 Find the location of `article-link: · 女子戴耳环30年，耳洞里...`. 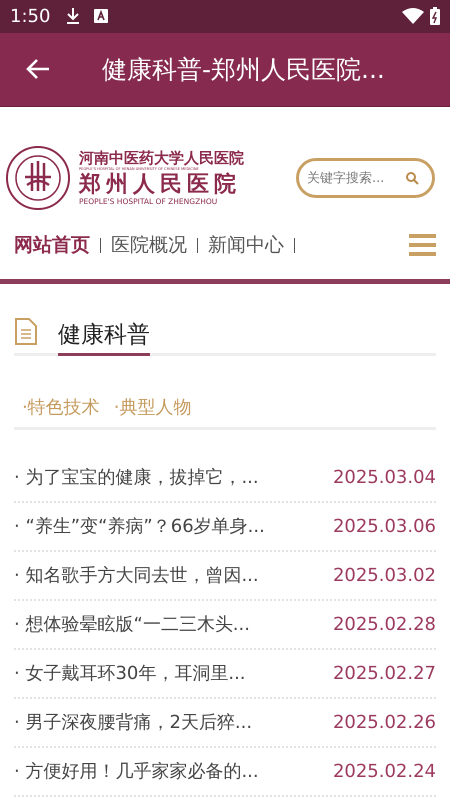

article-link: · 女子戴耳环30年，耳洞里... is located at coordinates (130, 673).